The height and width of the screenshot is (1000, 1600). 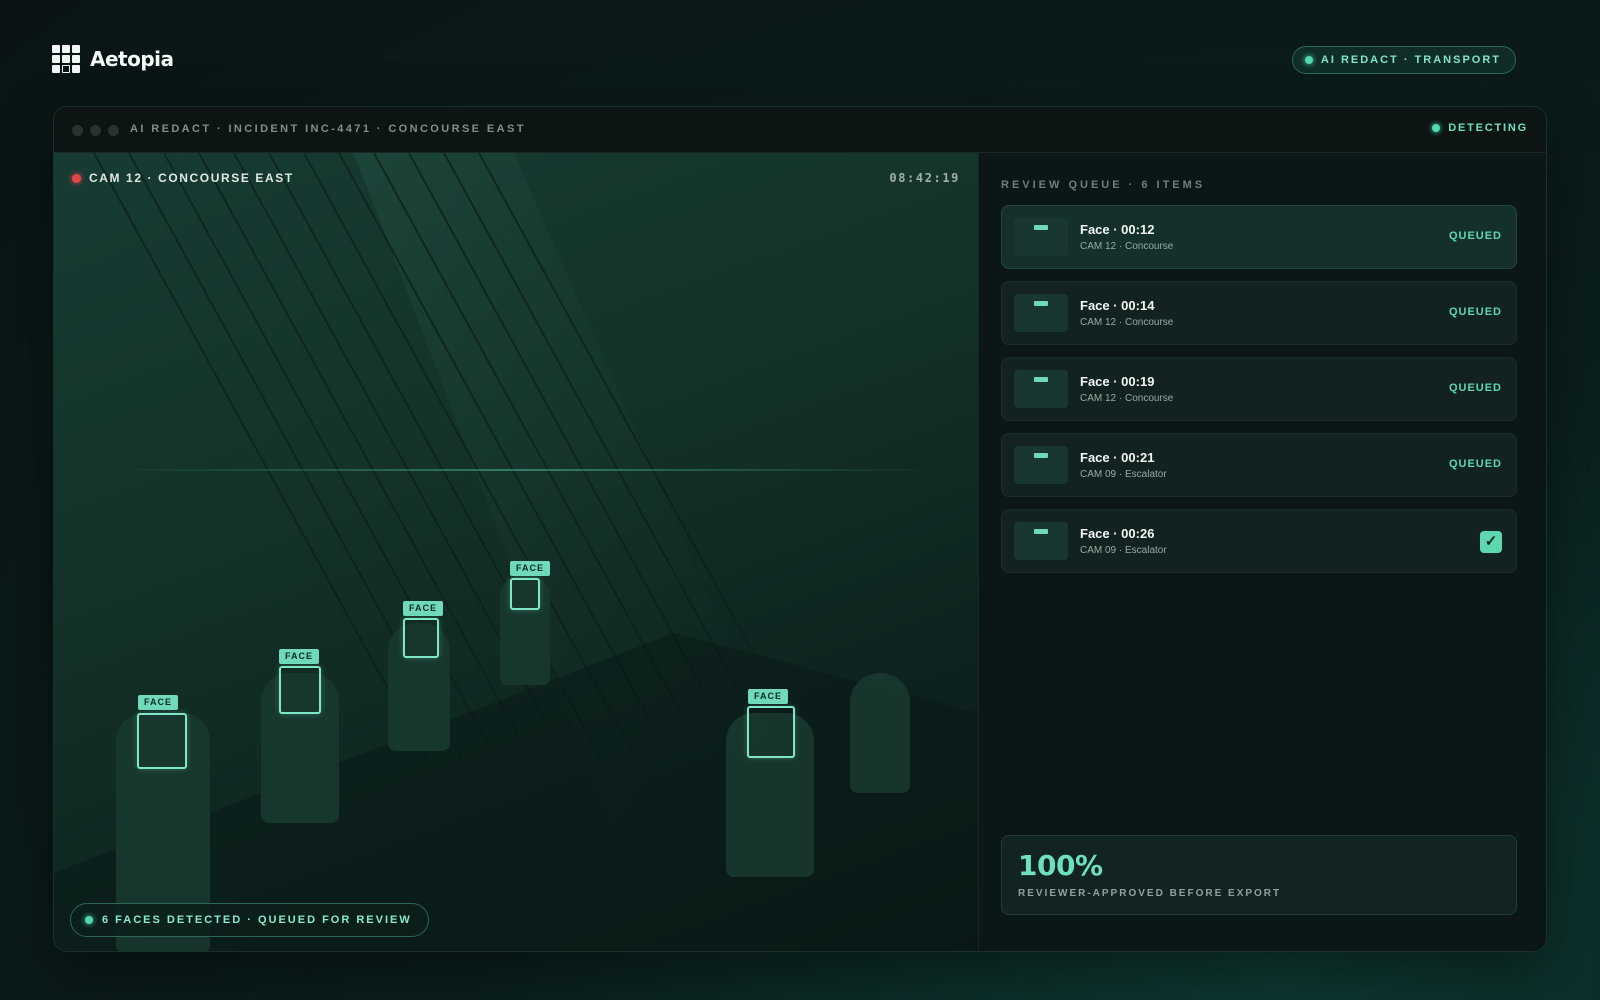 What do you see at coordinates (1491, 542) in the screenshot?
I see `approved-check-icon: ✓` at bounding box center [1491, 542].